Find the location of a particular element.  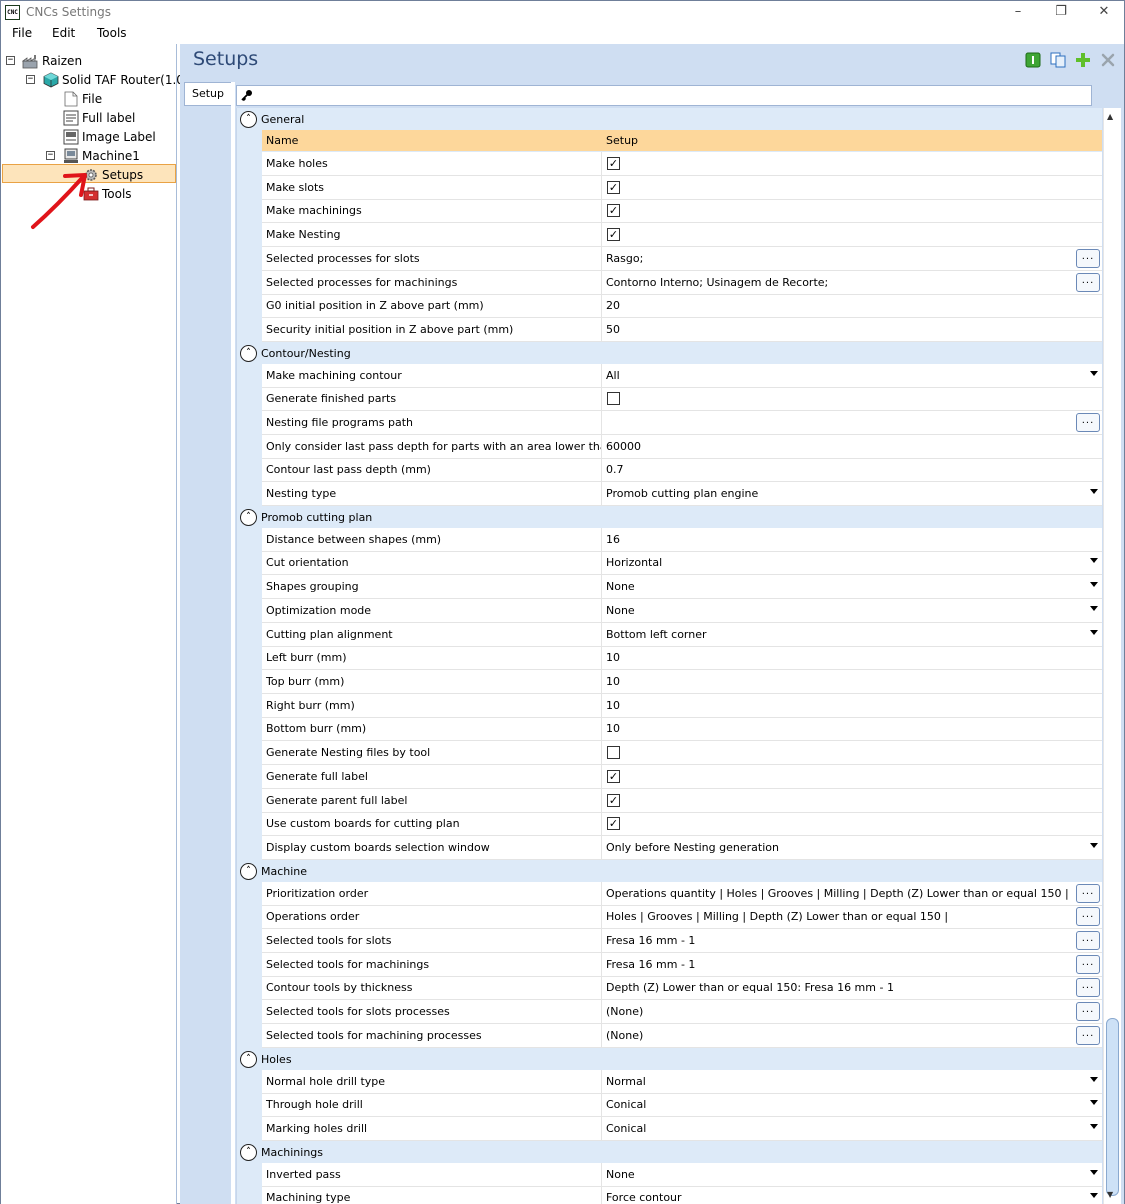

property-dropdown: Promob cutting plan engine is located at coordinates (852, 494).